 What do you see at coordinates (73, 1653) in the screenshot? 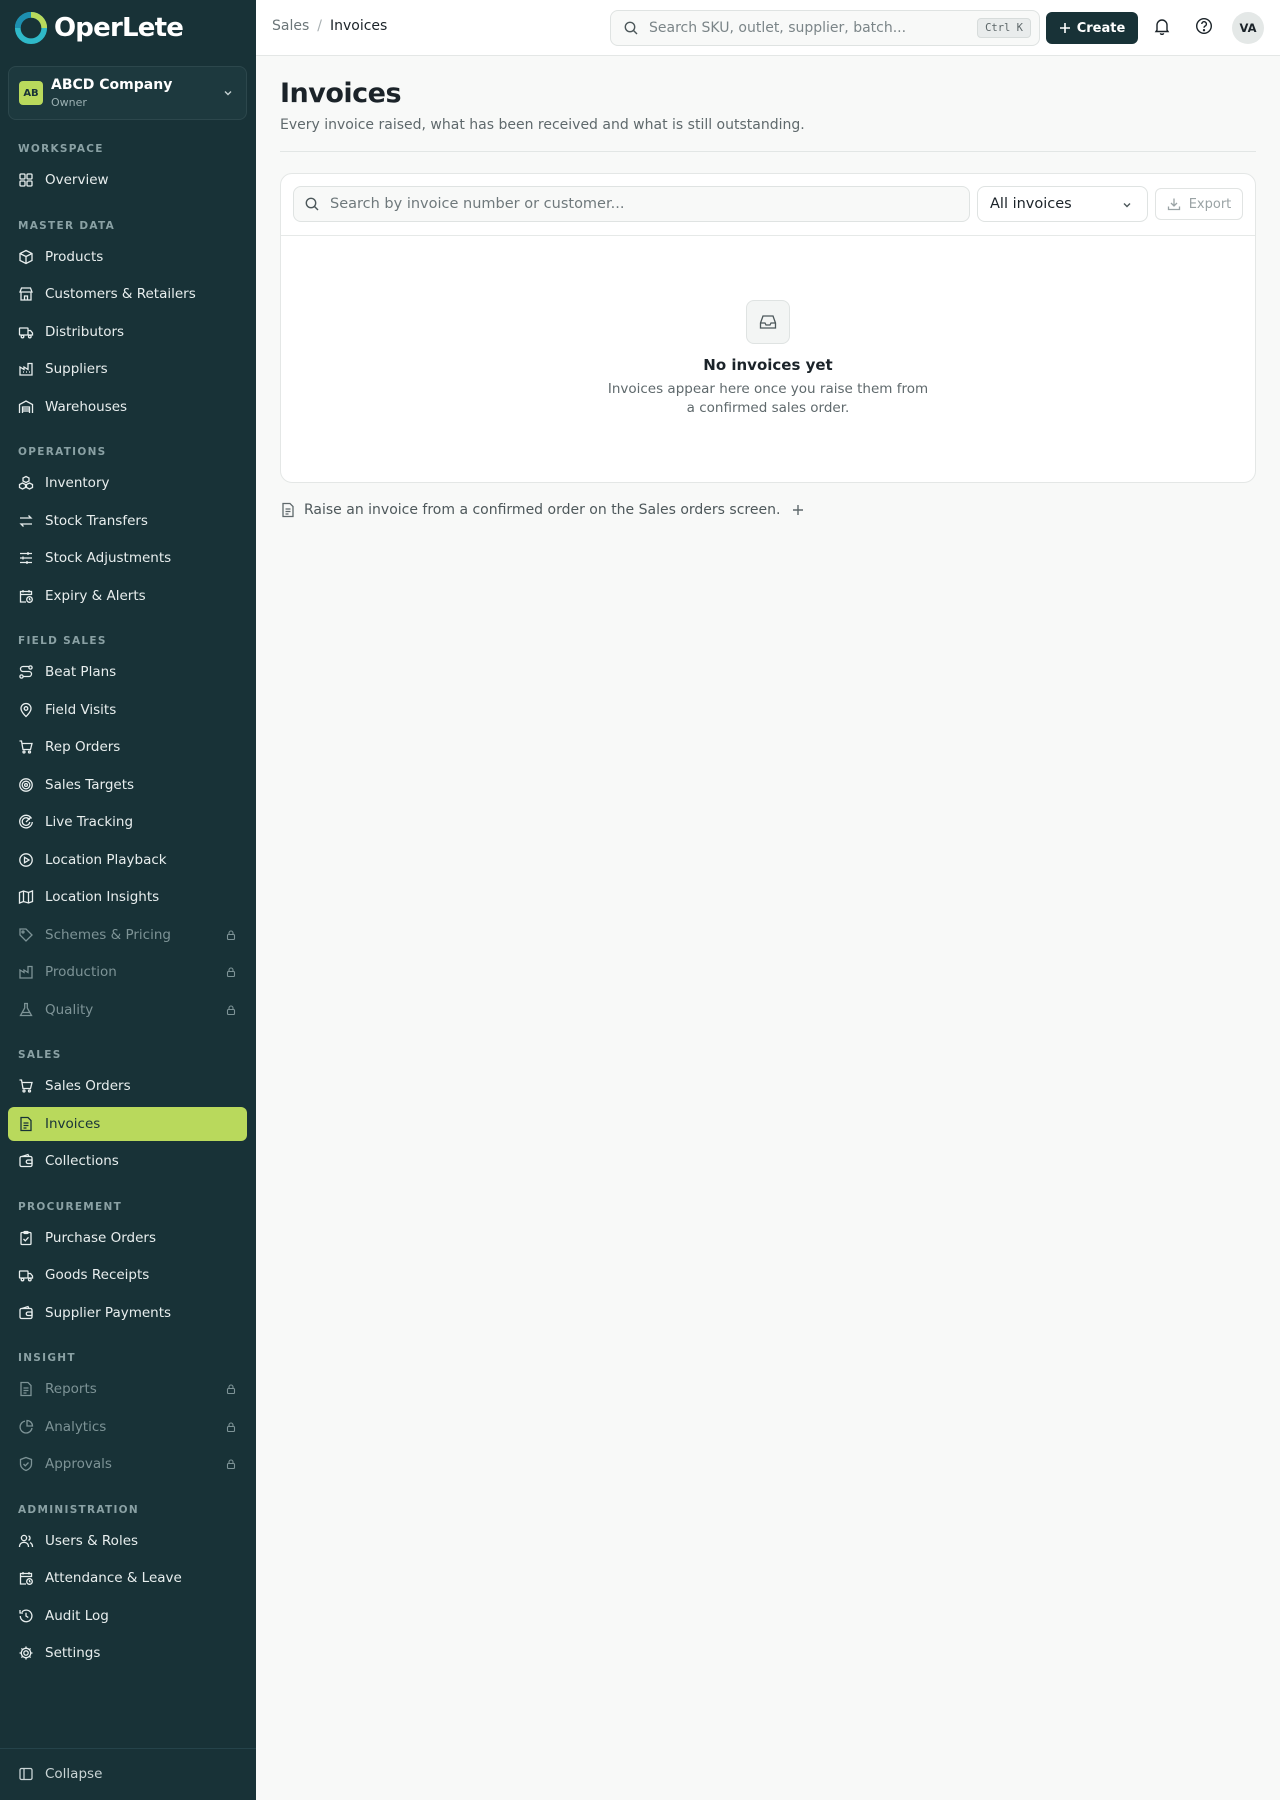
I see `sidebar-item-label: Settings` at bounding box center [73, 1653].